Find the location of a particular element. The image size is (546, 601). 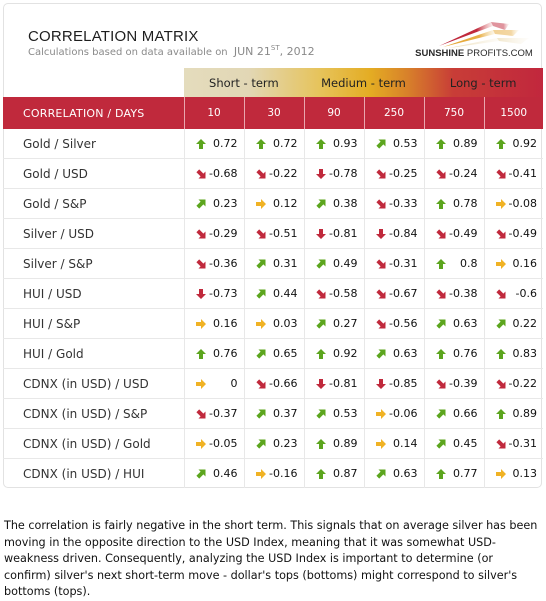

correlation-value: -0.84 is located at coordinates (403, 233).